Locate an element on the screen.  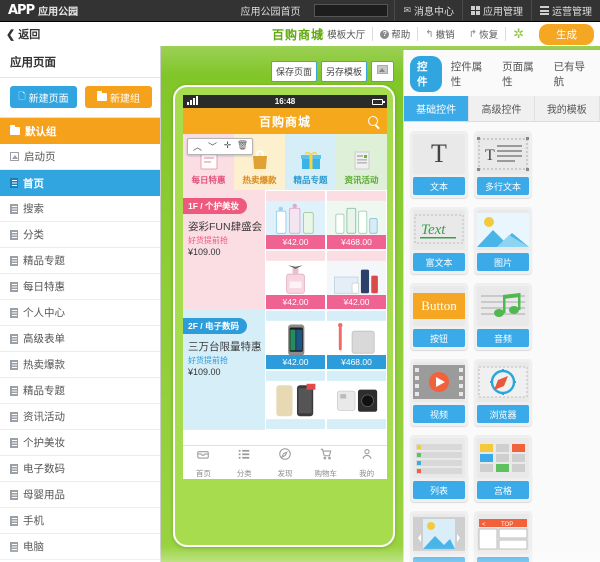
new-page-label: 新建页面 is located at coordinates (48, 99).